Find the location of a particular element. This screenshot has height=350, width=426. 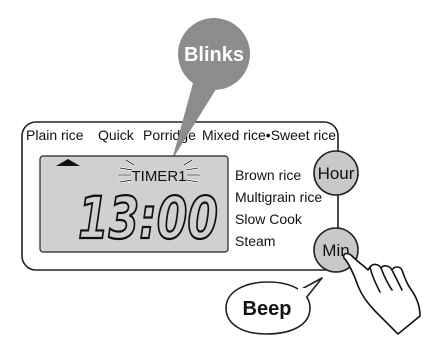

menu-item-mixed-sweet-rice: Mixed rice•Sweet rice is located at coordinates (269, 135).